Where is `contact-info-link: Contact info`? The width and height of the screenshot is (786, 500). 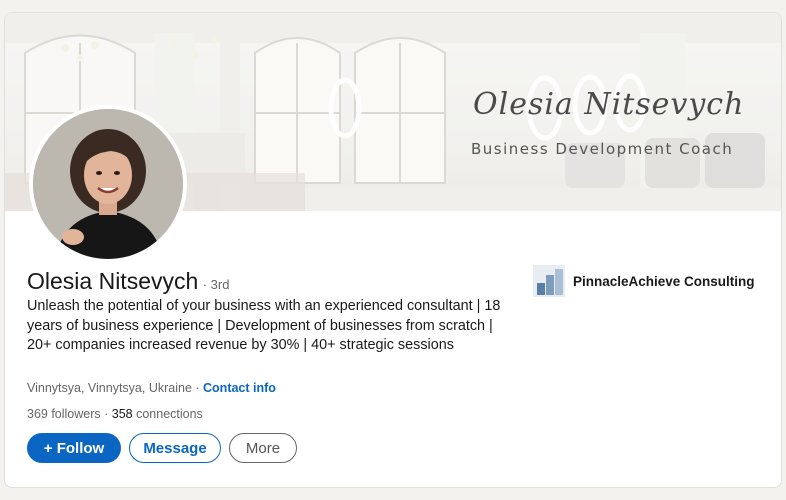 contact-info-link: Contact info is located at coordinates (239, 388).